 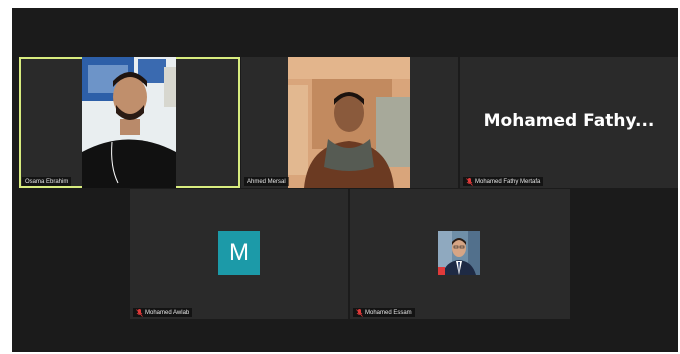 I want to click on participant-tile-mohamed-awlab: M Mohamed Awlab, so click(x=239, y=254).